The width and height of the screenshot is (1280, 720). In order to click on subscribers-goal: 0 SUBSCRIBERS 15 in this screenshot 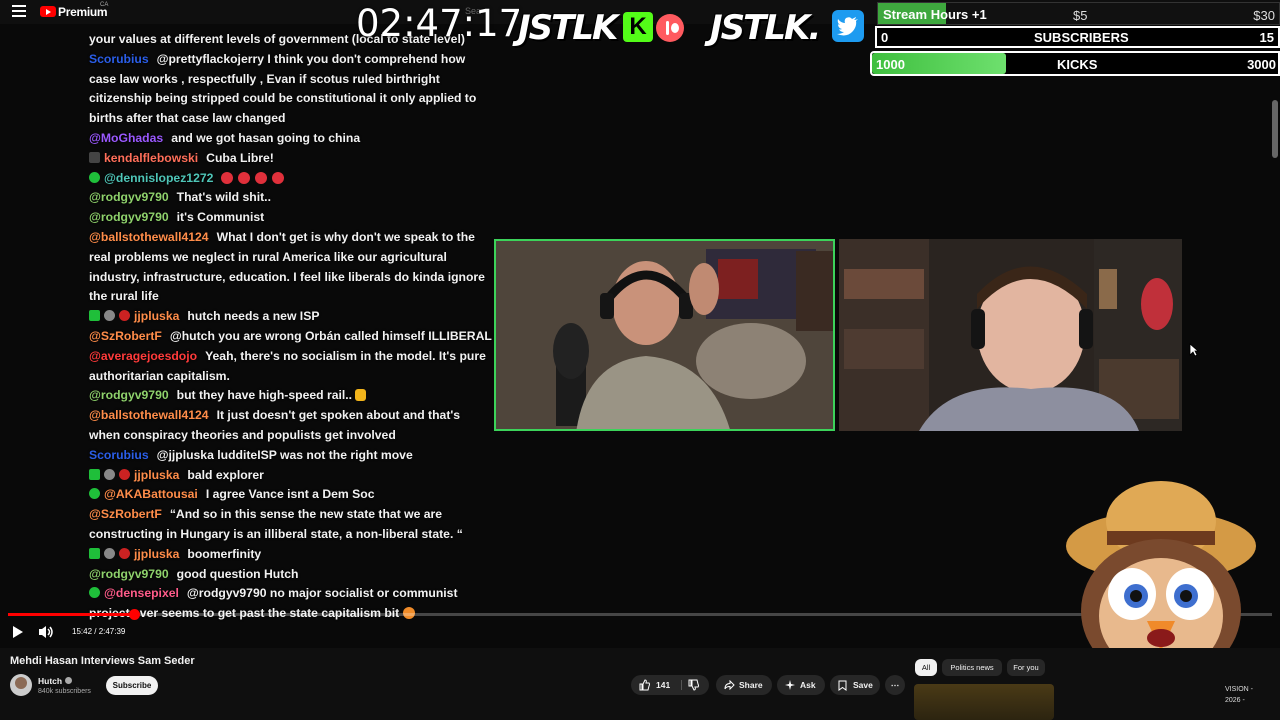, I will do `click(1077, 37)`.